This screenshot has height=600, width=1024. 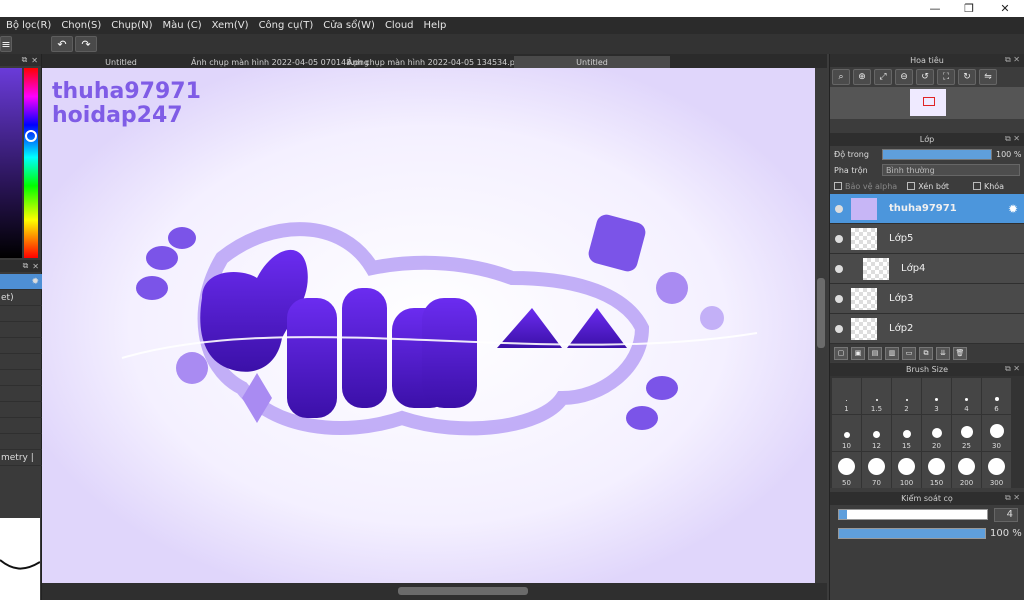 What do you see at coordinates (936, 470) in the screenshot?
I see `brush-size-option: 150` at bounding box center [936, 470].